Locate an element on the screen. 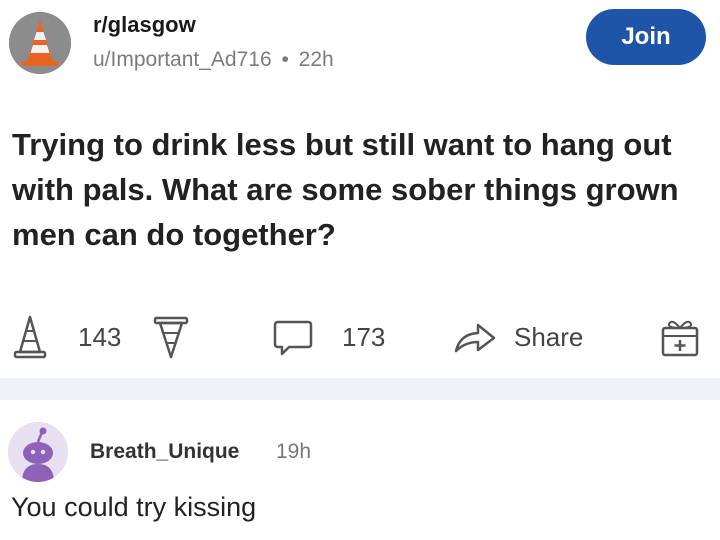 Image resolution: width=720 pixels, height=540 pixels. comment-count: 173 is located at coordinates (364, 336).